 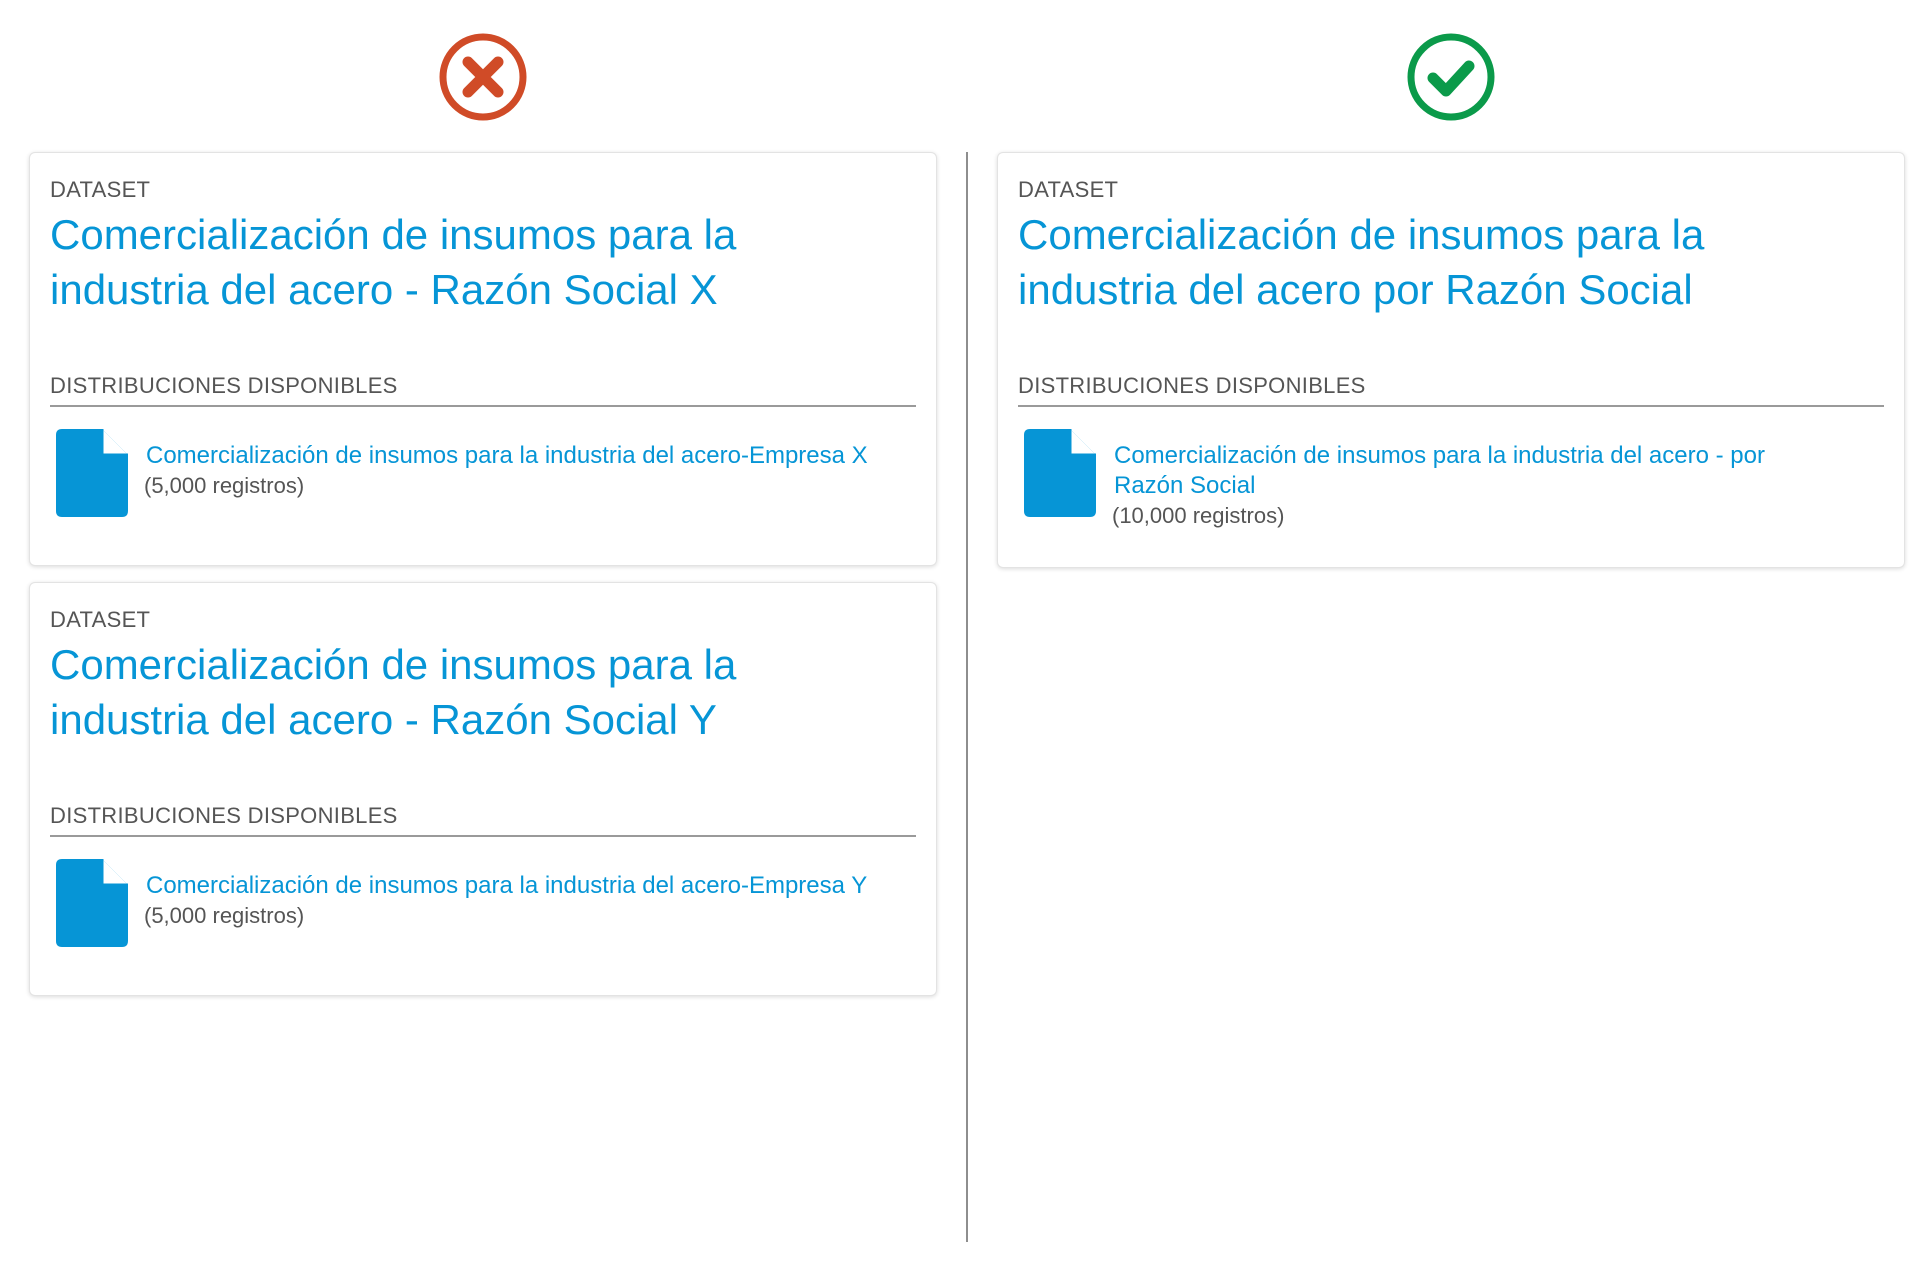 What do you see at coordinates (967, 697) in the screenshot?
I see `column-divider` at bounding box center [967, 697].